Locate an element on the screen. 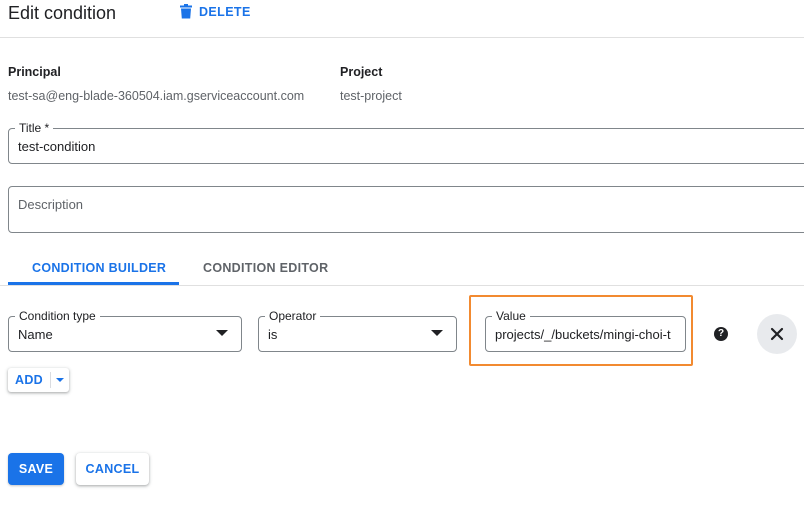 This screenshot has width=804, height=506. cancel-button: CANCEL is located at coordinates (112, 469).